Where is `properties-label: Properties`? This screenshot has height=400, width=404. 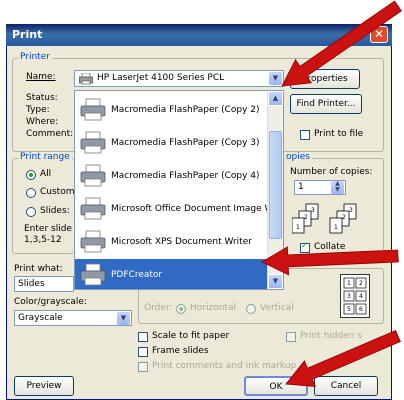
properties-label: Properties is located at coordinates (325, 79).